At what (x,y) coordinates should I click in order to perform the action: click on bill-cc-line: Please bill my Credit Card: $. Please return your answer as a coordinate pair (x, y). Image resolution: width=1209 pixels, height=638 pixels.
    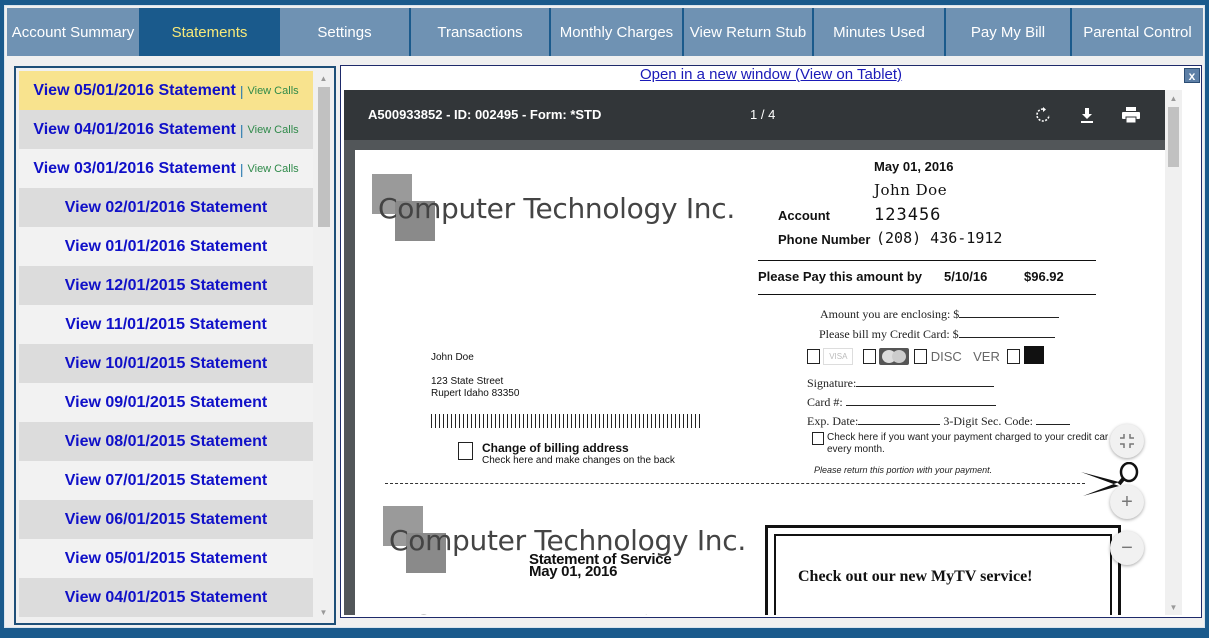
    Looking at the image, I should click on (937, 334).